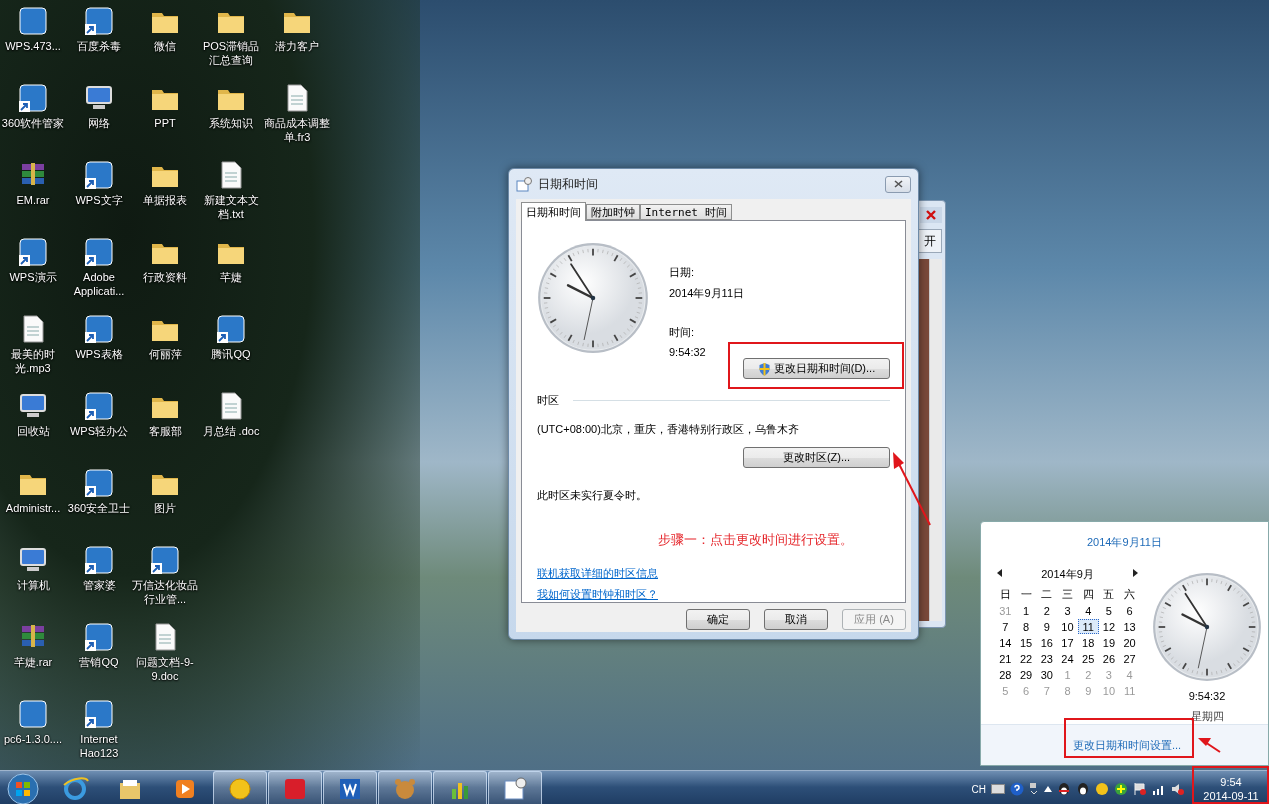  What do you see at coordinates (231, 277) in the screenshot?
I see `desktop-icon-label: 芊婕` at bounding box center [231, 277].